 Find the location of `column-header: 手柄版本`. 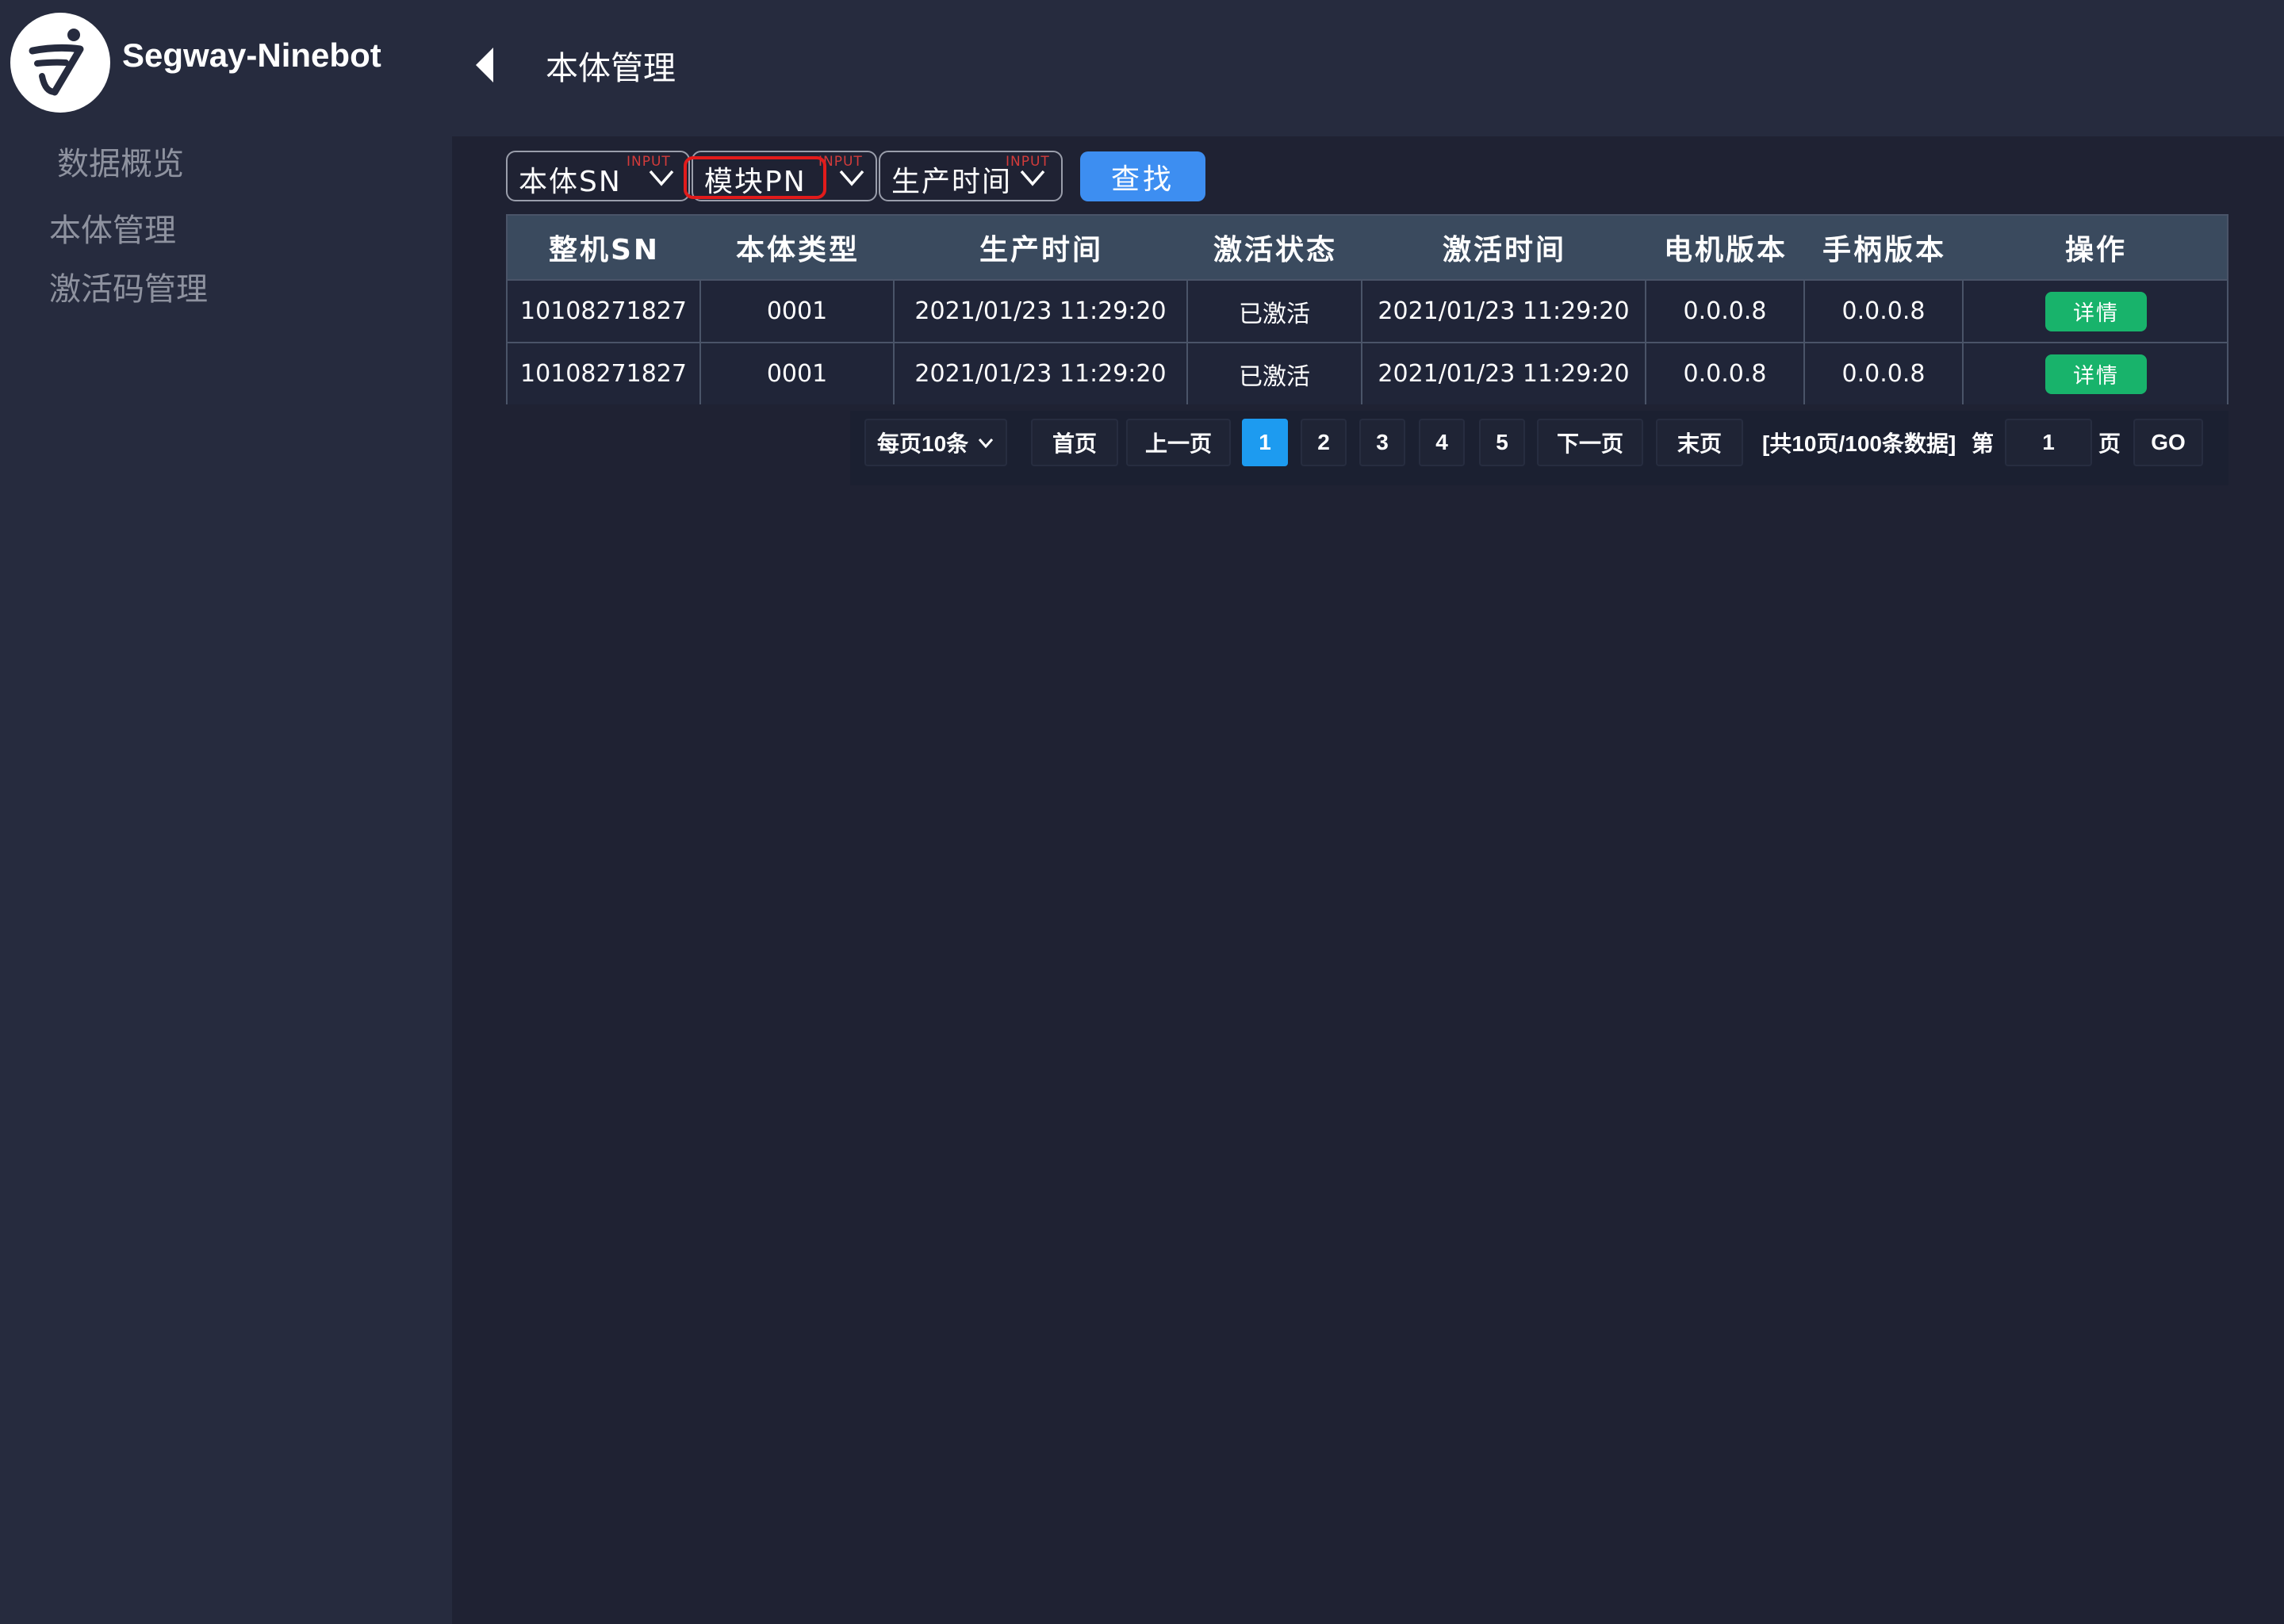

column-header: 手柄版本 is located at coordinates (1884, 247).